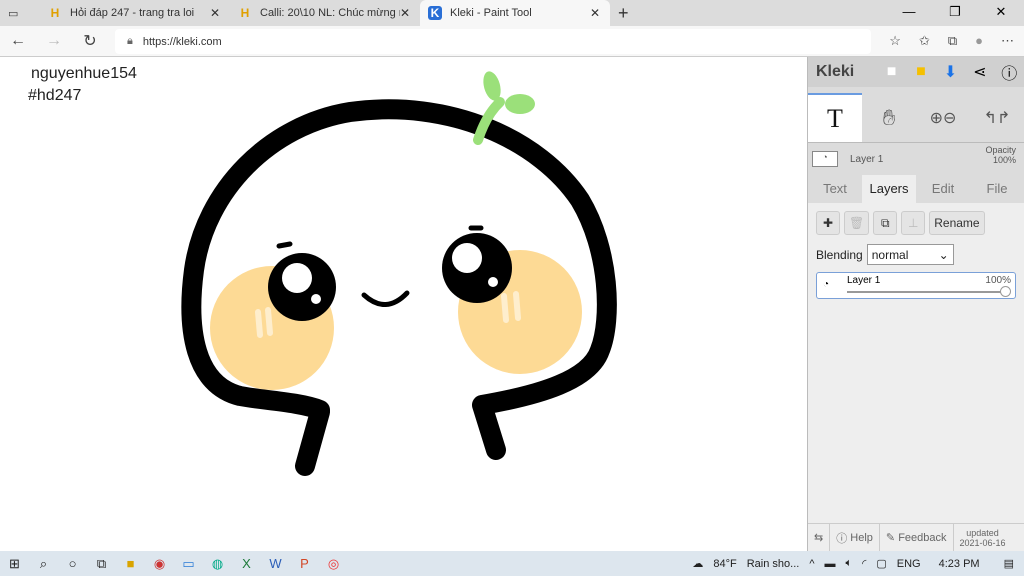 The height and width of the screenshot is (576, 1024). Describe the element at coordinates (132, 13) in the screenshot. I see `tab-label: Hỏi đáp 247 - trang tra loi` at that location.